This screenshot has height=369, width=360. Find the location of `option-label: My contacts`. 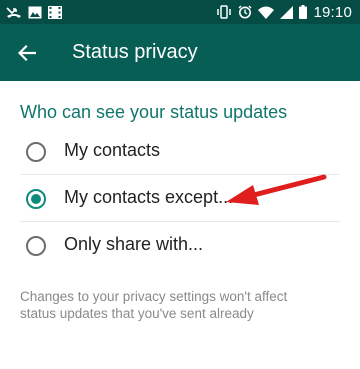

option-label: My contacts is located at coordinates (112, 150).